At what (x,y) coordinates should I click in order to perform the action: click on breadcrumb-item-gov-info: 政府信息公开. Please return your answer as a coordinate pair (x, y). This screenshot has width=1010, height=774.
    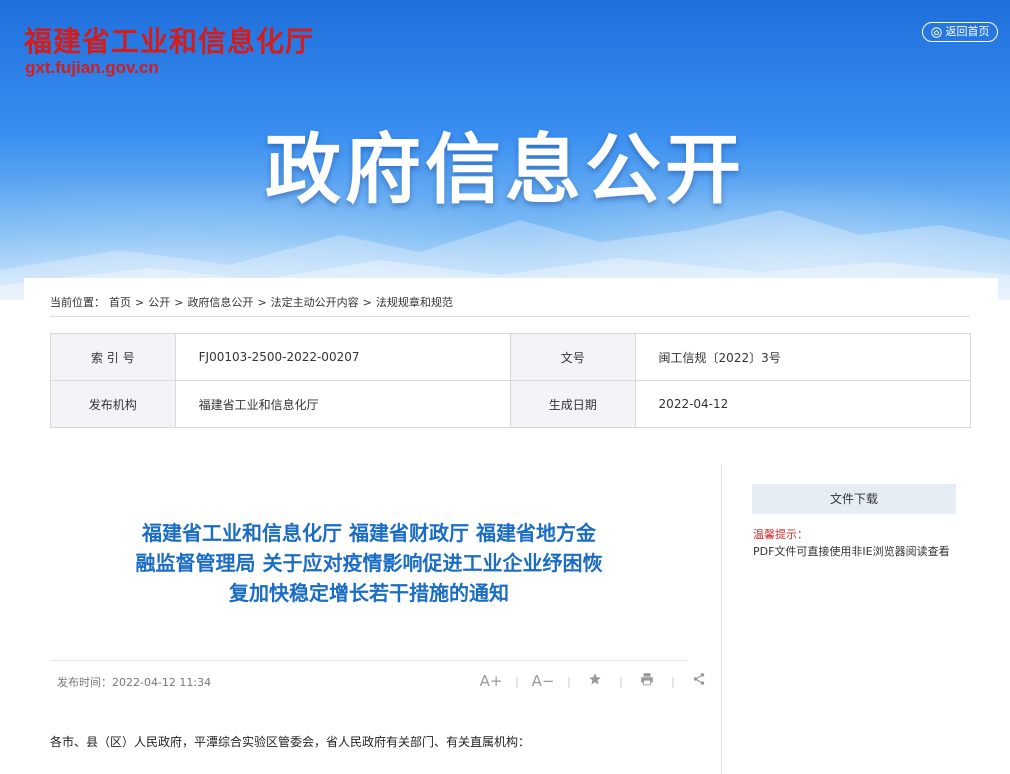
    Looking at the image, I should click on (220, 302).